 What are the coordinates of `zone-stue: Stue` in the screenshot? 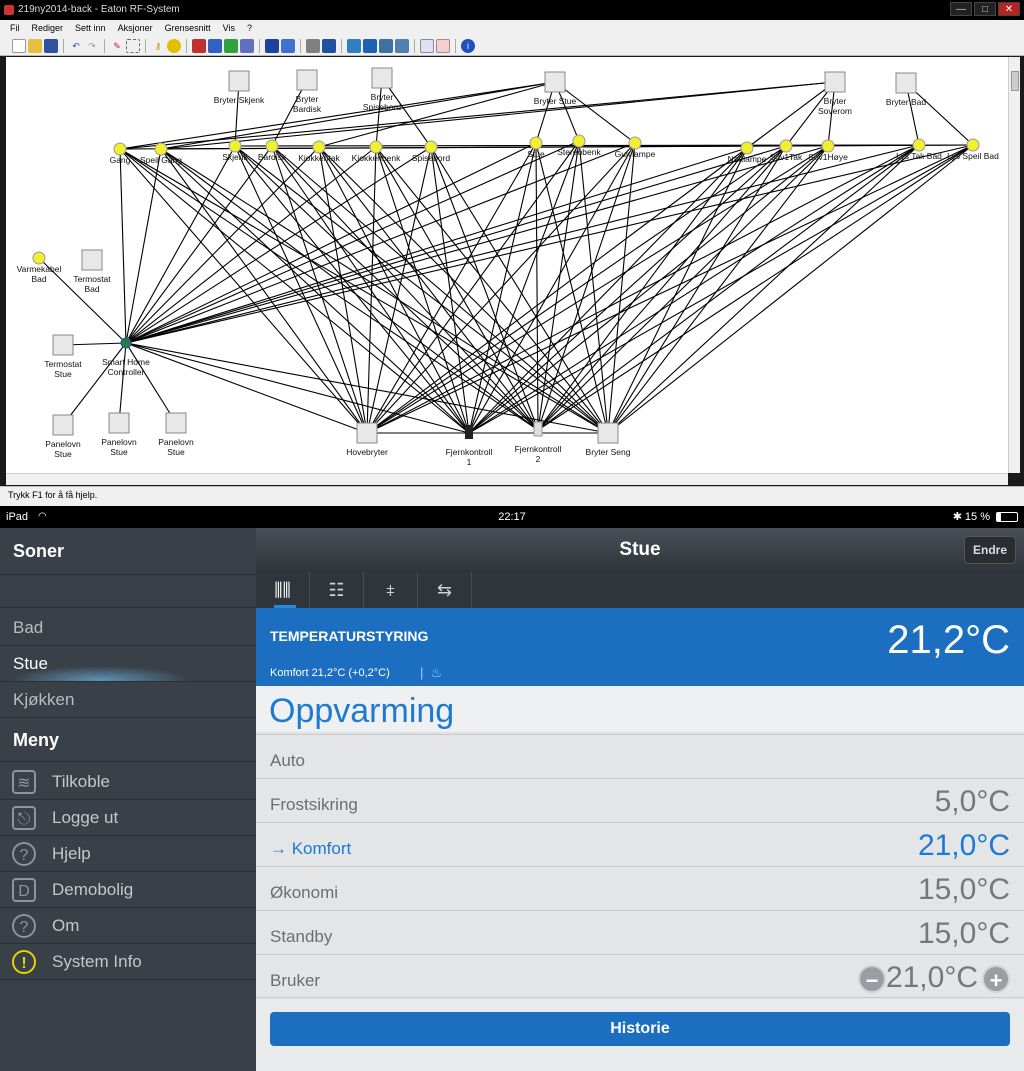 It's located at (128, 664).